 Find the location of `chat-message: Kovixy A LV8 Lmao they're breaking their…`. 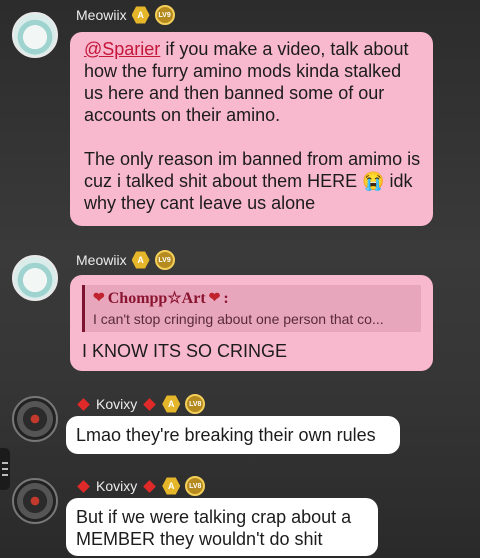

chat-message: Kovixy A LV8 Lmao they're breaking their… is located at coordinates (240, 425).